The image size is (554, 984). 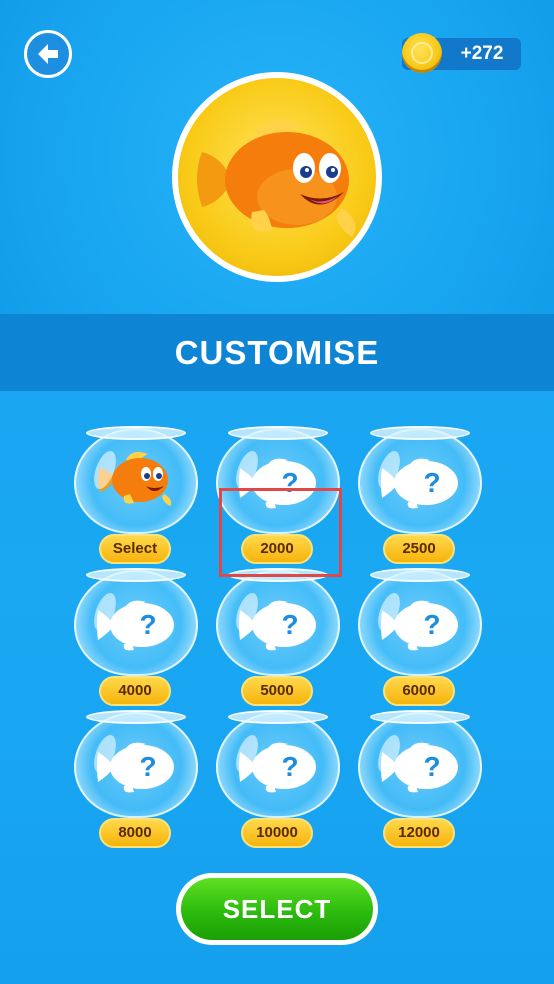 I want to click on selection-highlight, so click(x=280, y=532).